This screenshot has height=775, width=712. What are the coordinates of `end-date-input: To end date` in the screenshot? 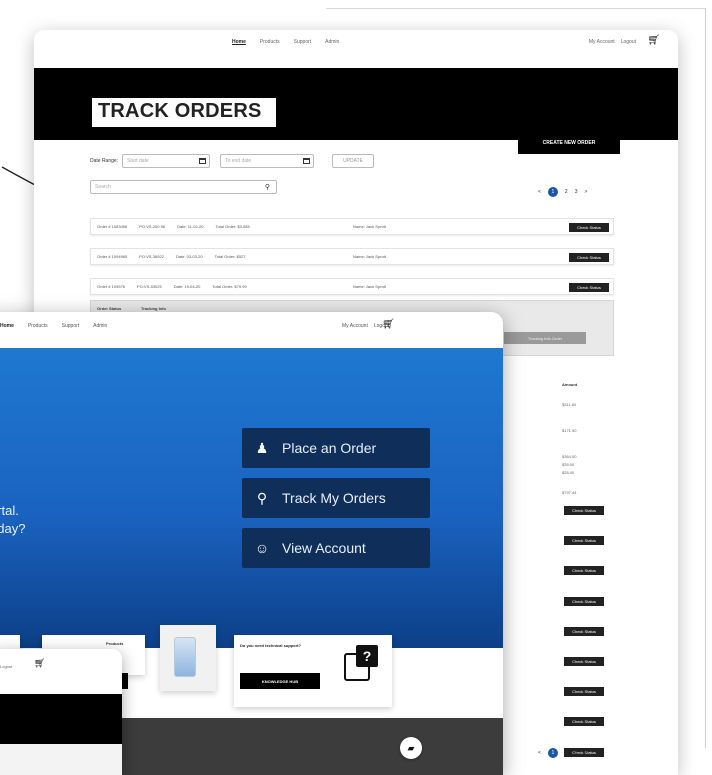 It's located at (267, 161).